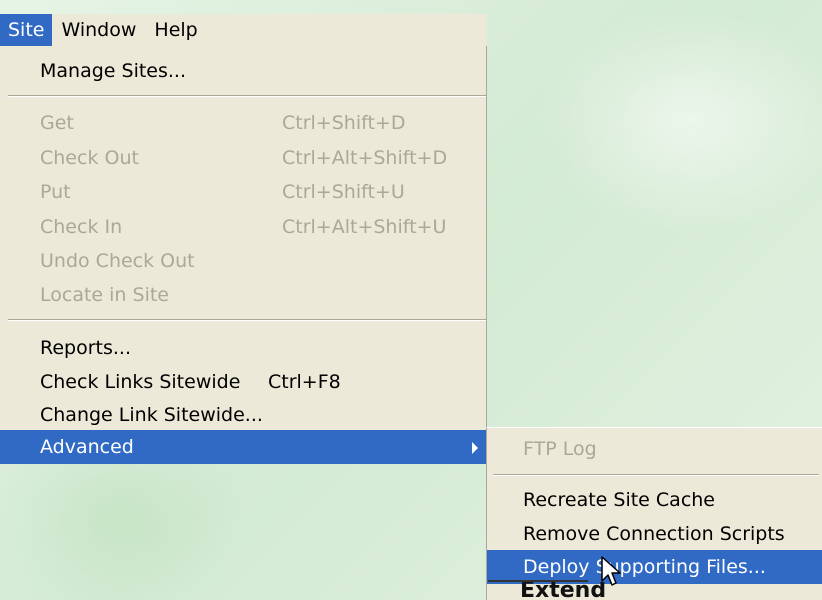  What do you see at coordinates (26, 30) in the screenshot?
I see `menu-site: Site` at bounding box center [26, 30].